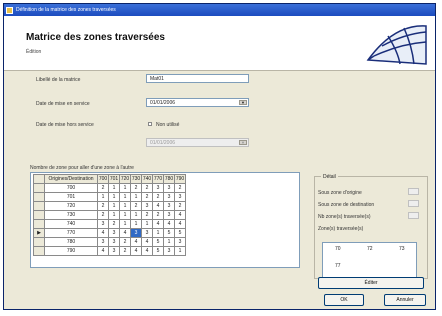 This screenshot has height=316, width=442. I want to click on non-utilise-checkbox, so click(150, 124).